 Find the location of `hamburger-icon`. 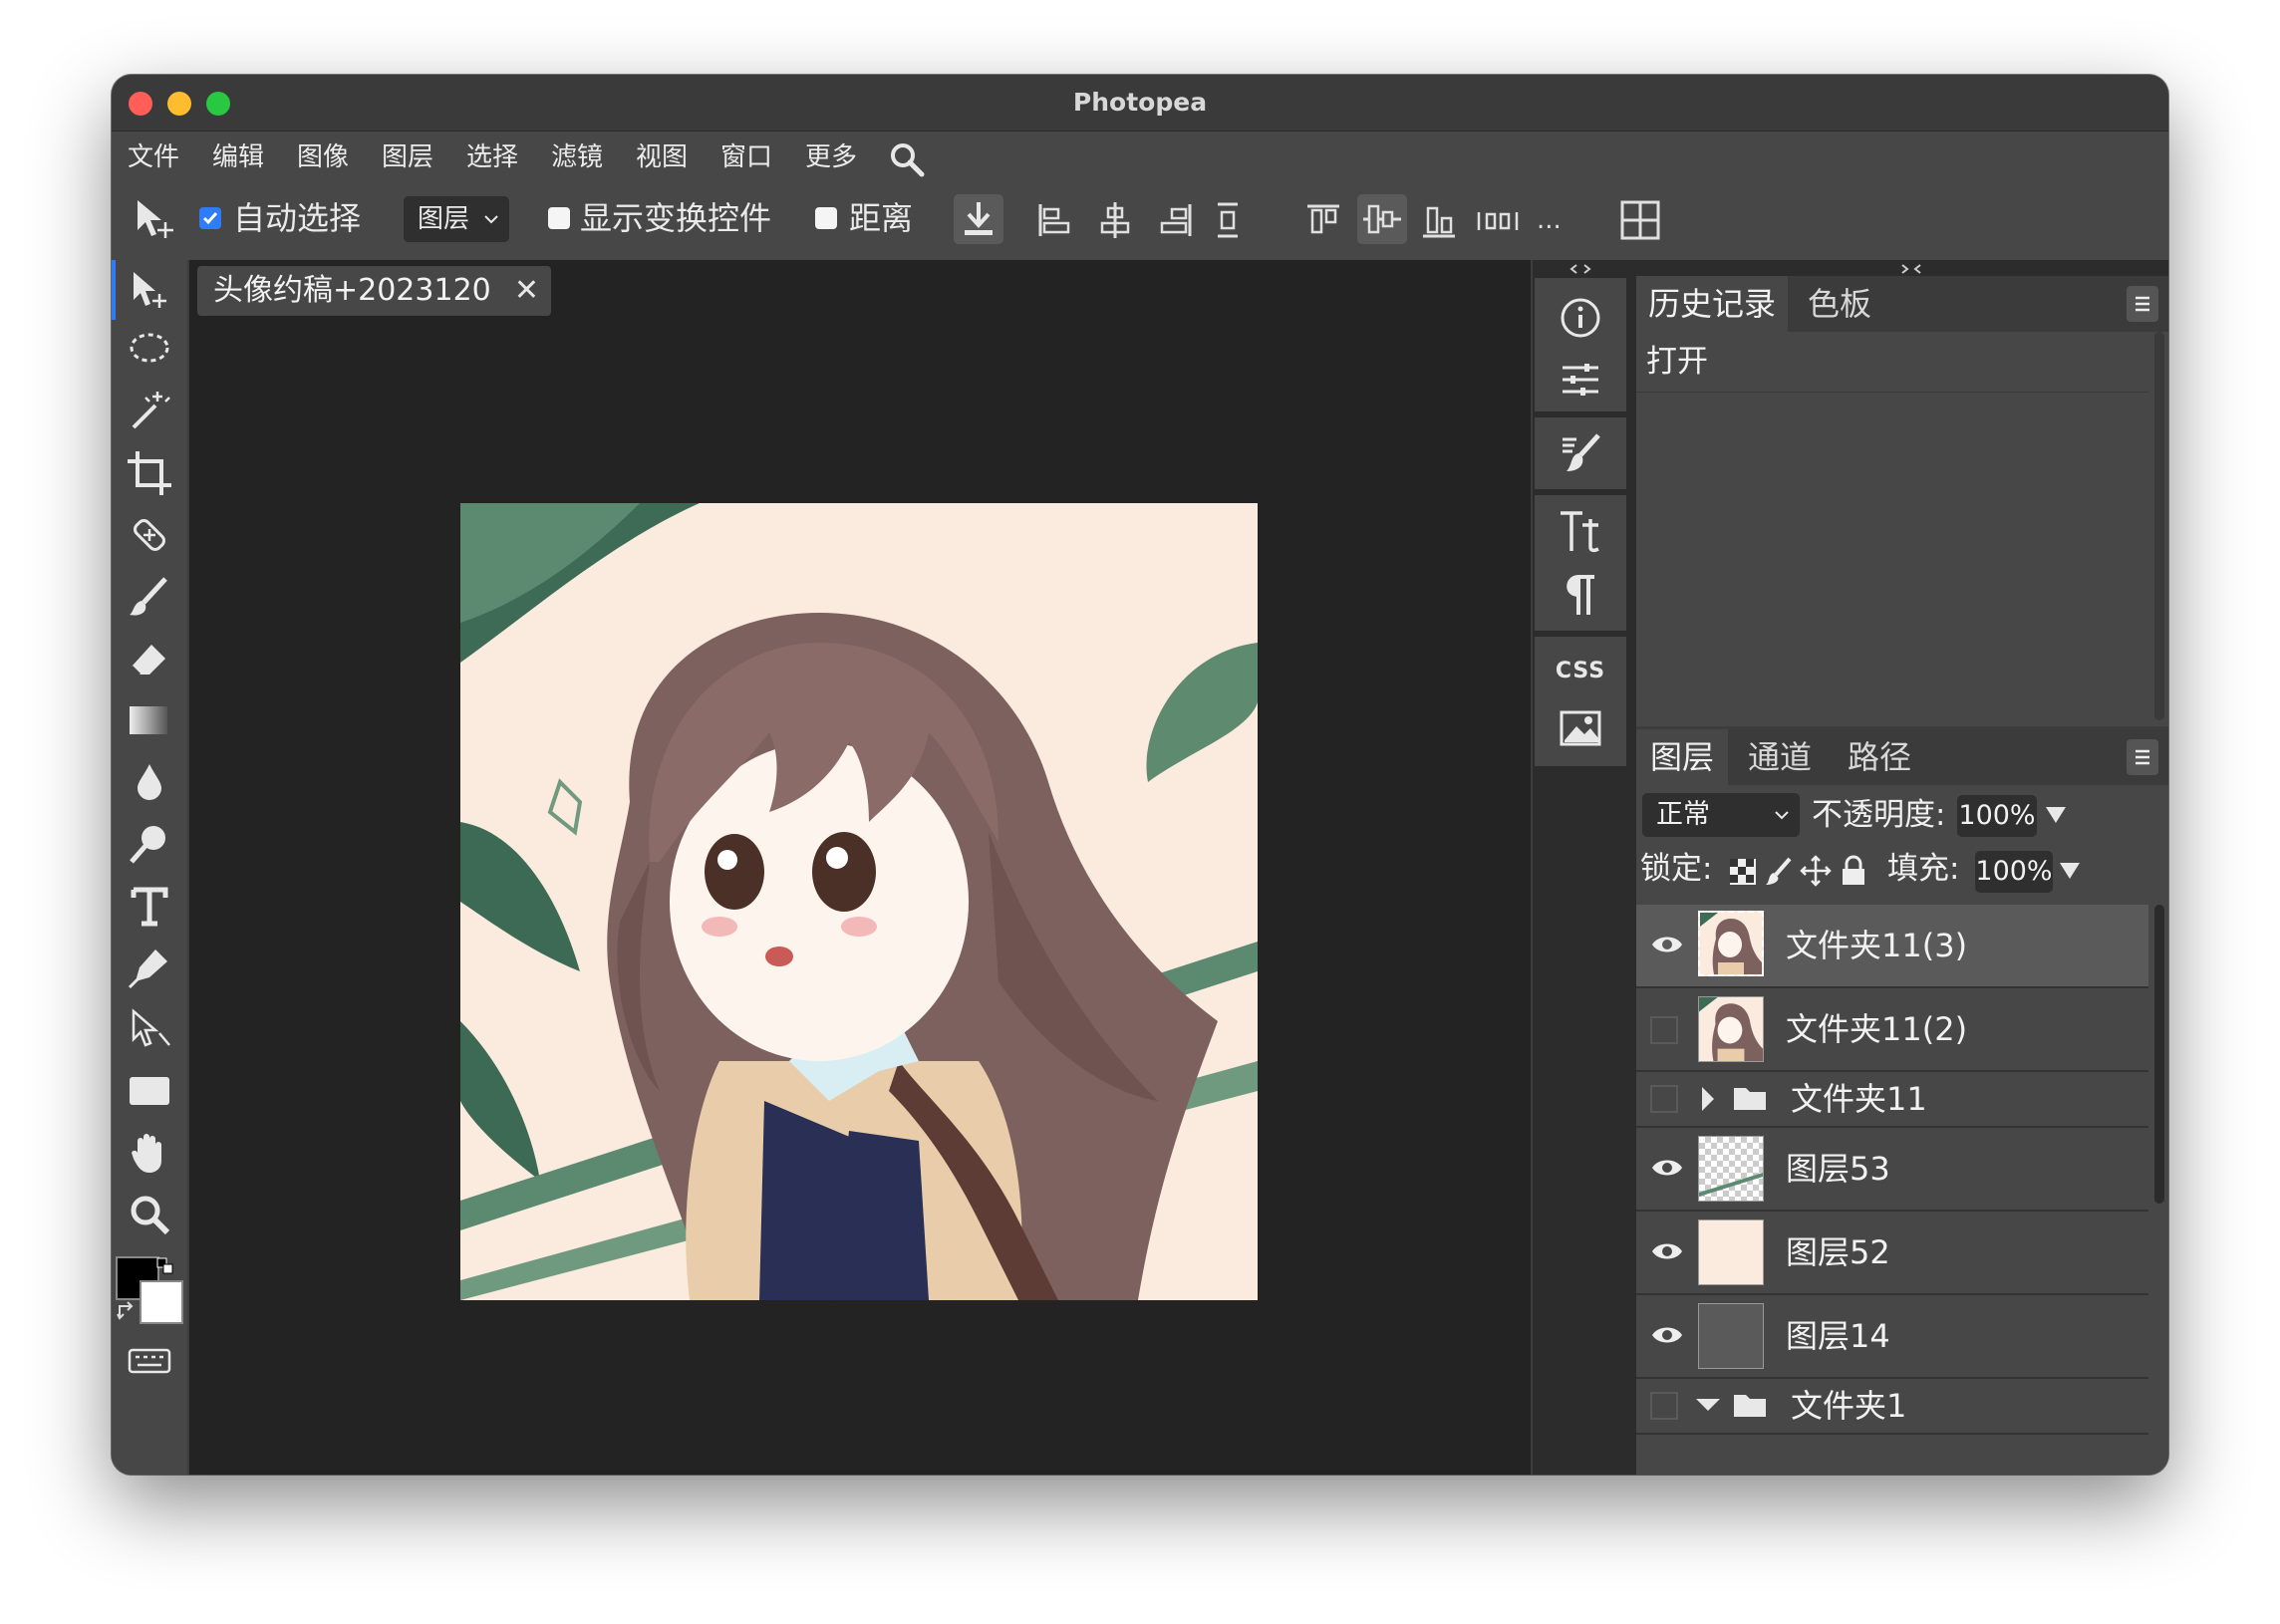

hamburger-icon is located at coordinates (2142, 757).